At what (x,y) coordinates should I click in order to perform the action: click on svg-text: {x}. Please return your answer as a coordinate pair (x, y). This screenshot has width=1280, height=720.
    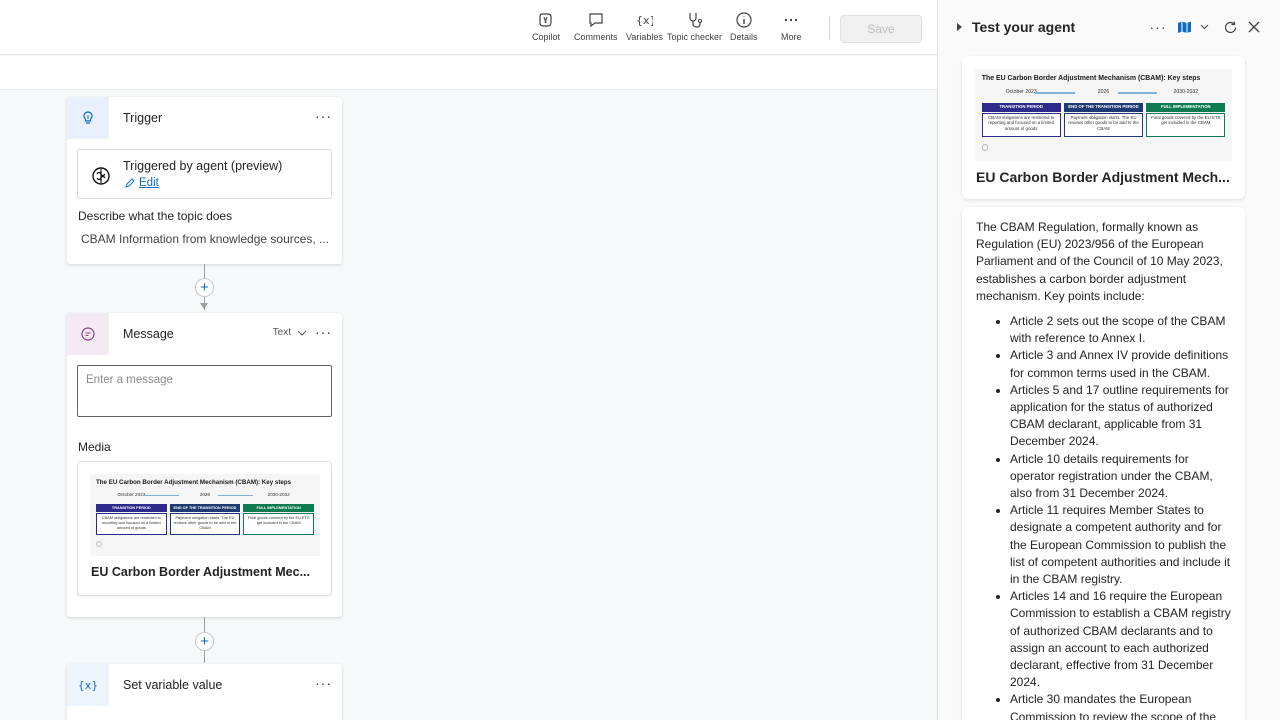
    Looking at the image, I should click on (644, 20).